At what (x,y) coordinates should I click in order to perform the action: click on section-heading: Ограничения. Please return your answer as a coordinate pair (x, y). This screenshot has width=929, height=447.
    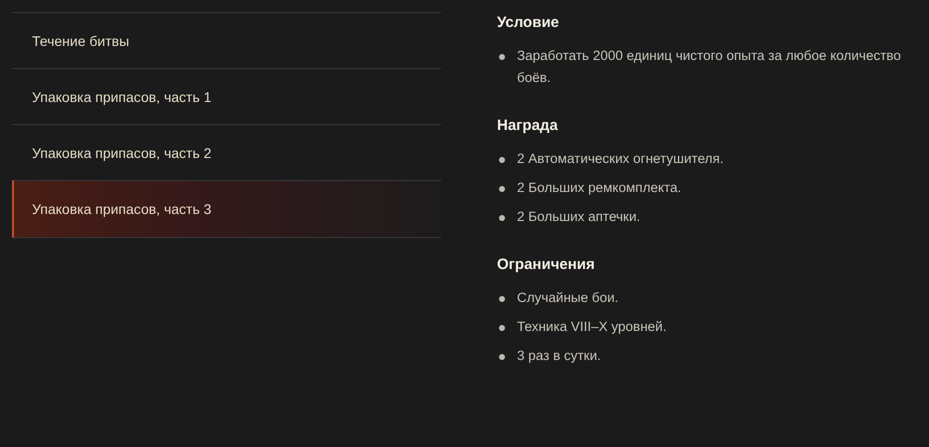
    Looking at the image, I should click on (546, 264).